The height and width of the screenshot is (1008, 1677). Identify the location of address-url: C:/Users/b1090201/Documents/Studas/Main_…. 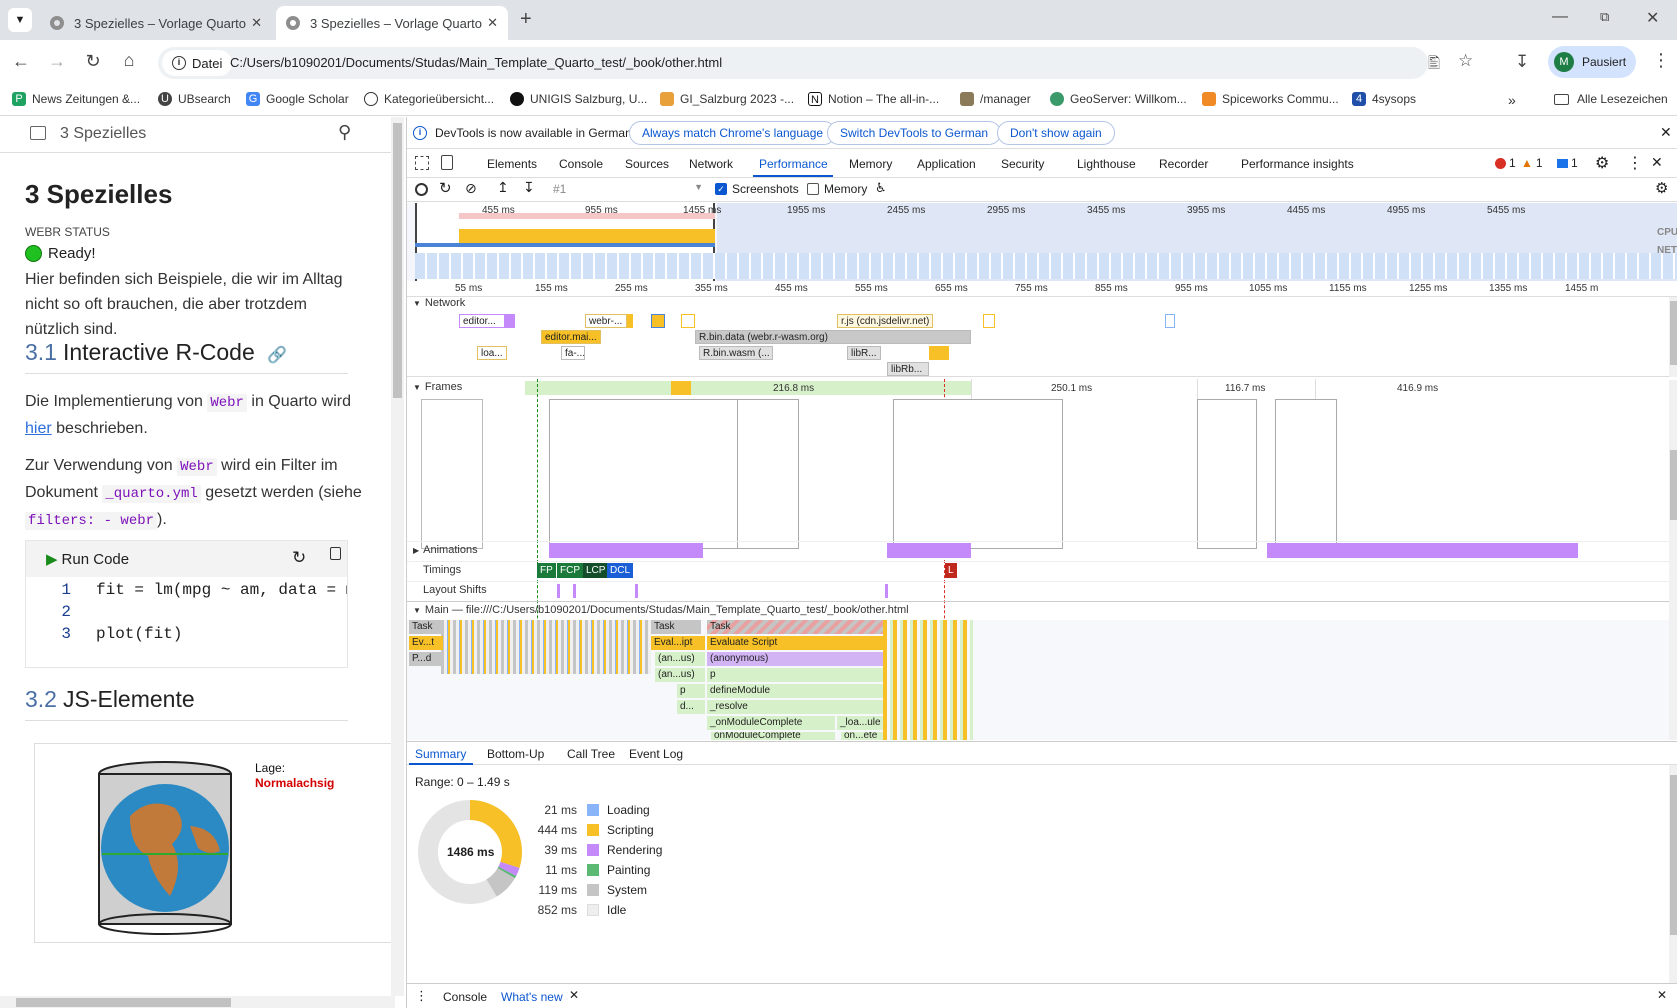
(476, 62).